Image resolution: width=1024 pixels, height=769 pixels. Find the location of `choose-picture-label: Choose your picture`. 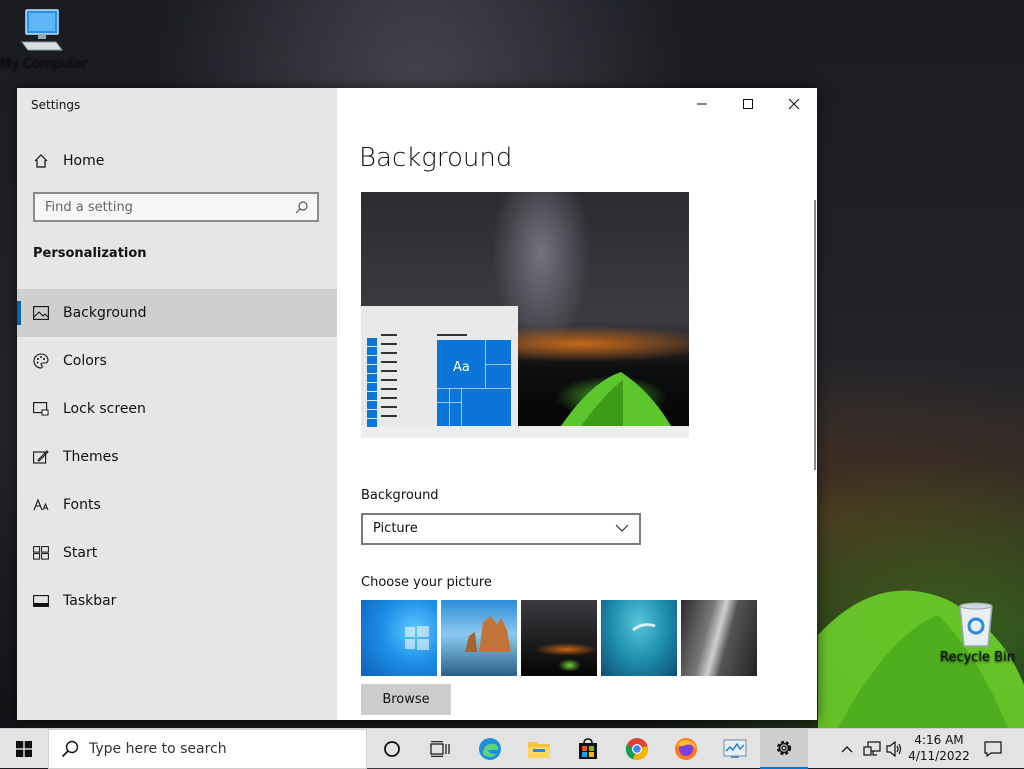

choose-picture-label: Choose your picture is located at coordinates (426, 582).